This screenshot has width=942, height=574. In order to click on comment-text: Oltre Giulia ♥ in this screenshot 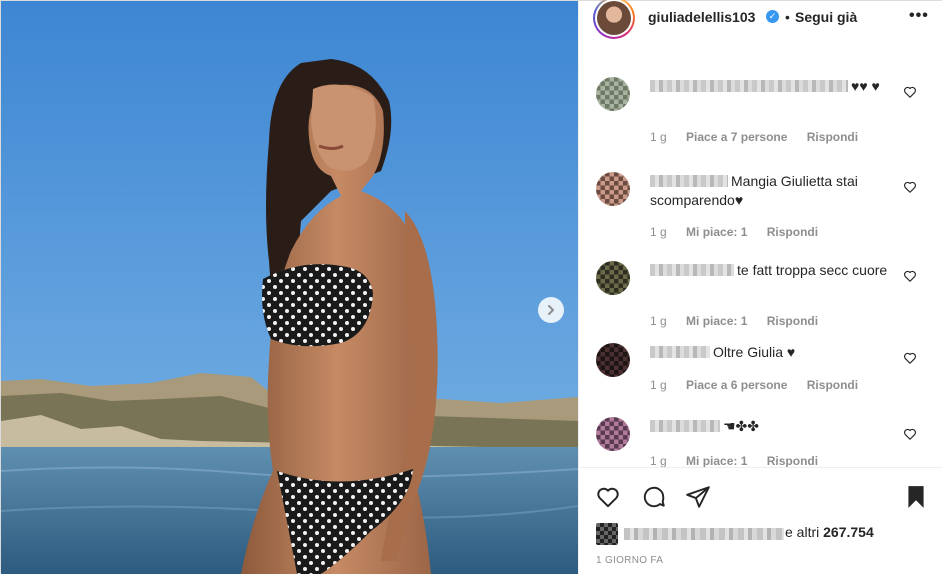, I will do `click(770, 352)`.